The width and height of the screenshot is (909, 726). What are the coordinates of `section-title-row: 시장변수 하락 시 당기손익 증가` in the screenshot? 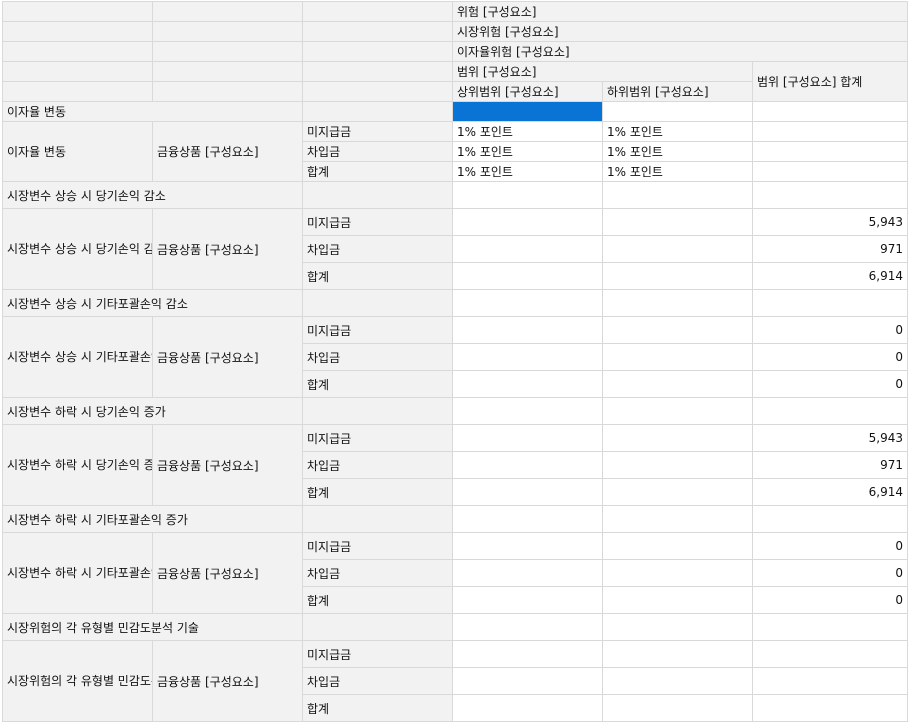 It's located at (455, 411).